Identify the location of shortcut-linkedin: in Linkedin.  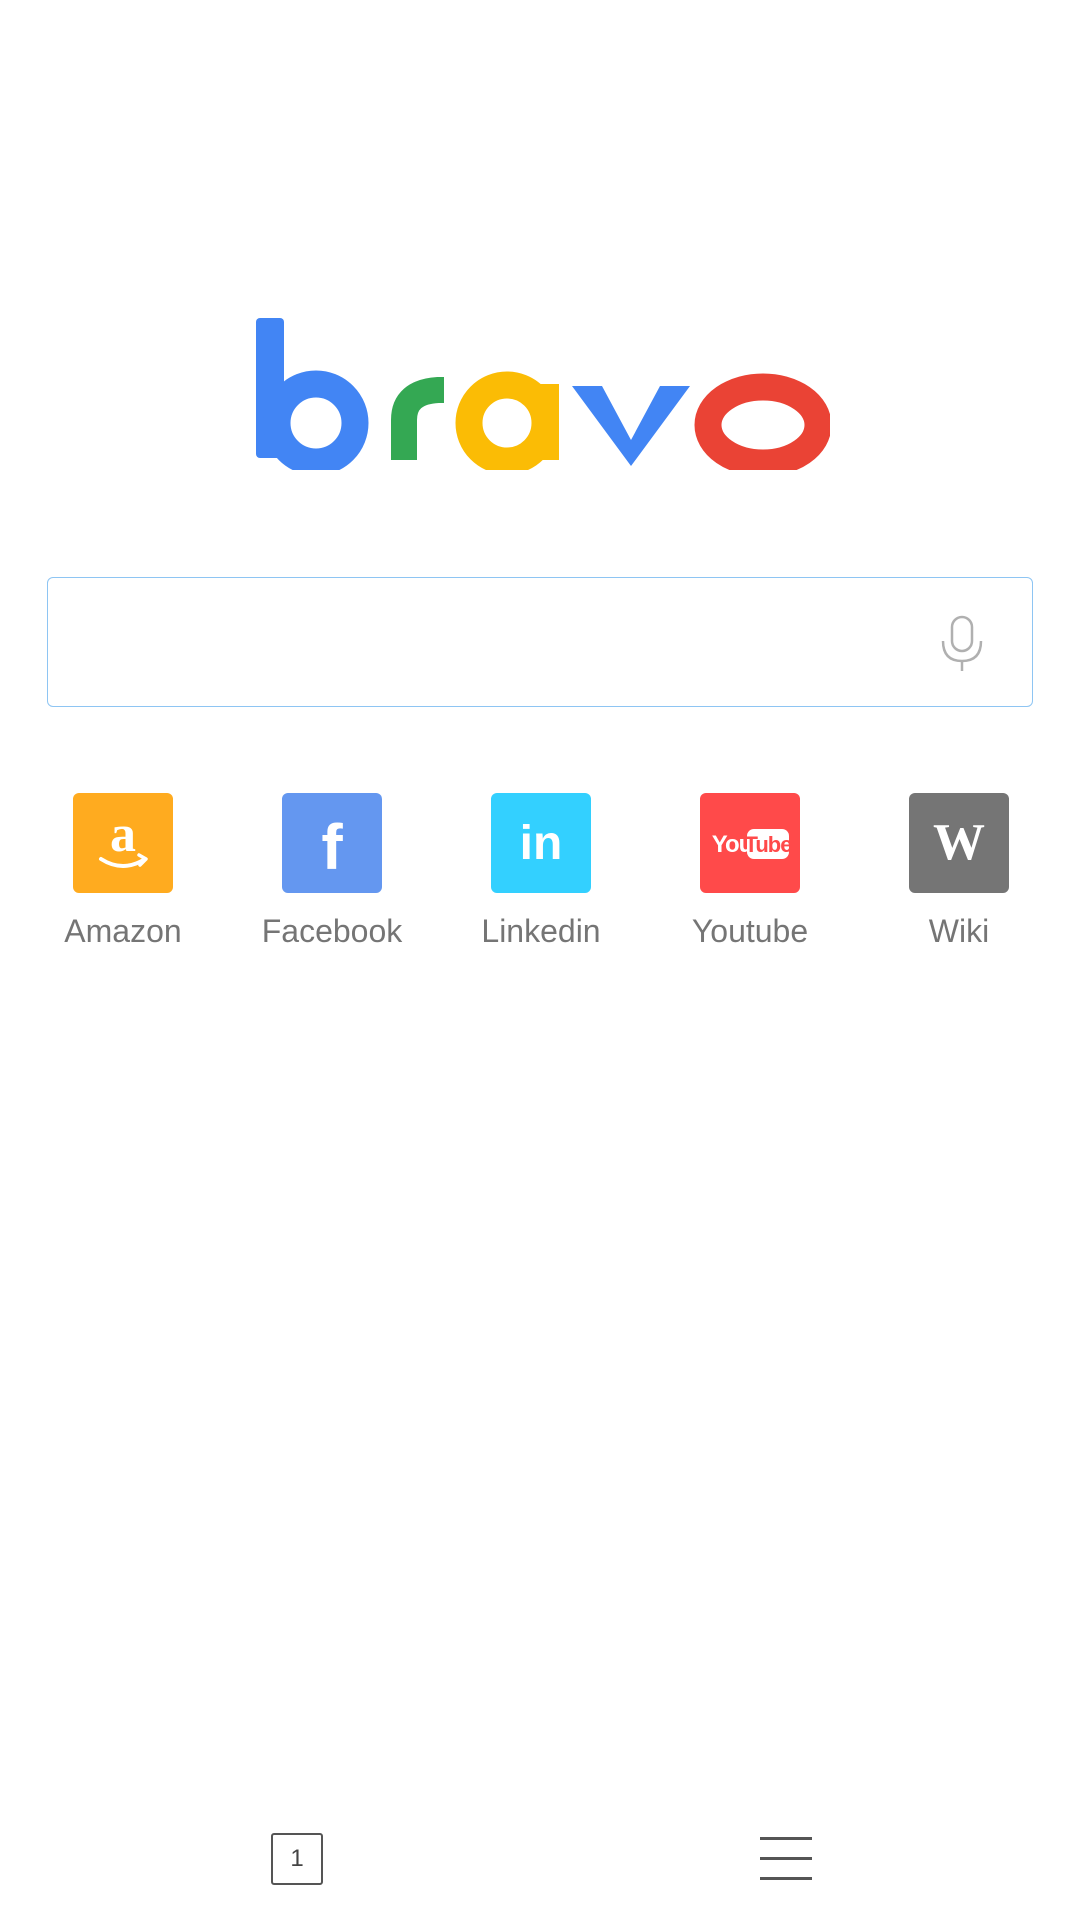
(541, 878).